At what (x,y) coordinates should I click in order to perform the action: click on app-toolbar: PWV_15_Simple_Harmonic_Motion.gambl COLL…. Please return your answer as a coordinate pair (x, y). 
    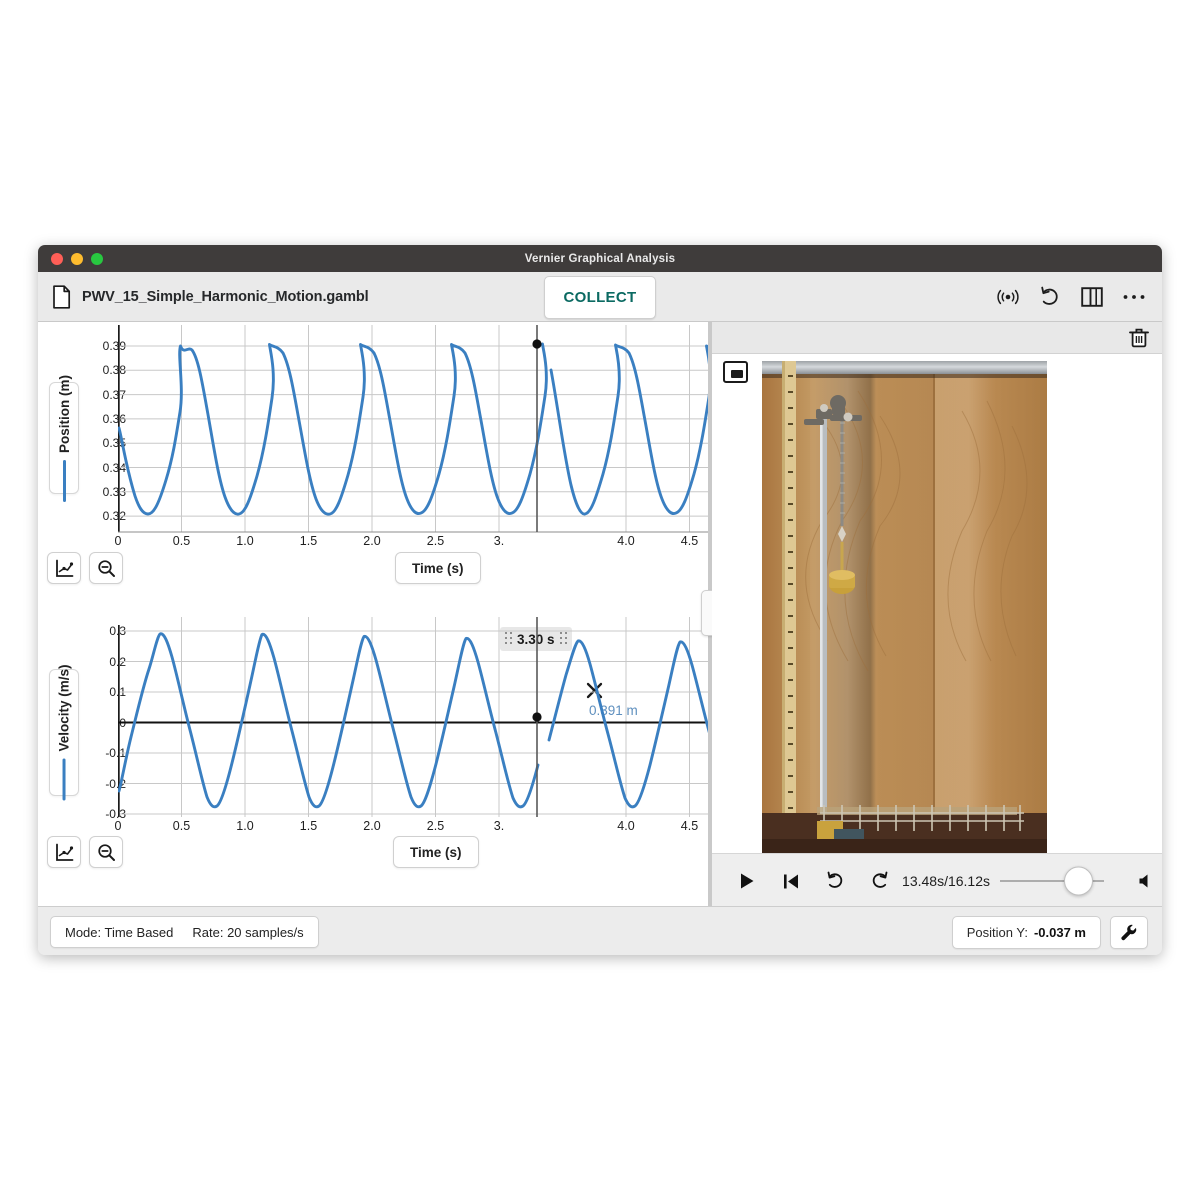
    Looking at the image, I should click on (600, 297).